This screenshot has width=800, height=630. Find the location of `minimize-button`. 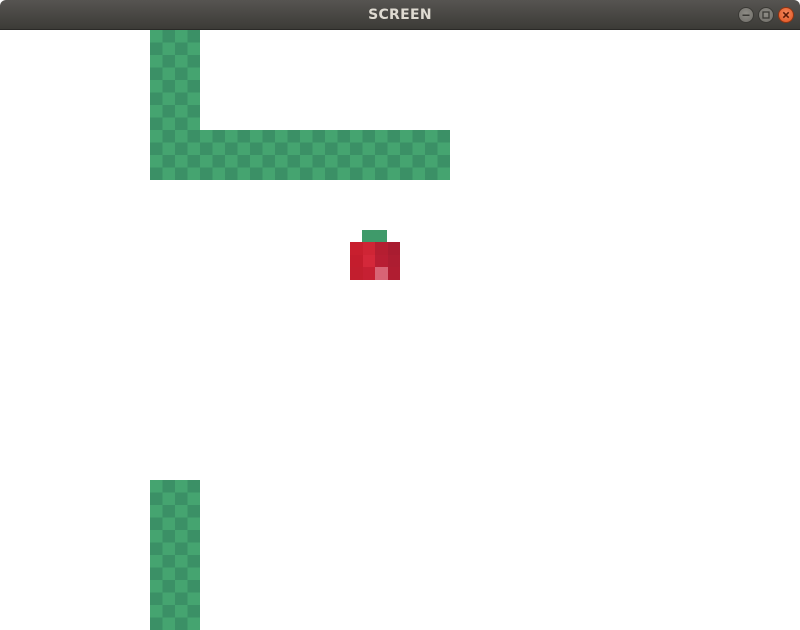

minimize-button is located at coordinates (746, 15).